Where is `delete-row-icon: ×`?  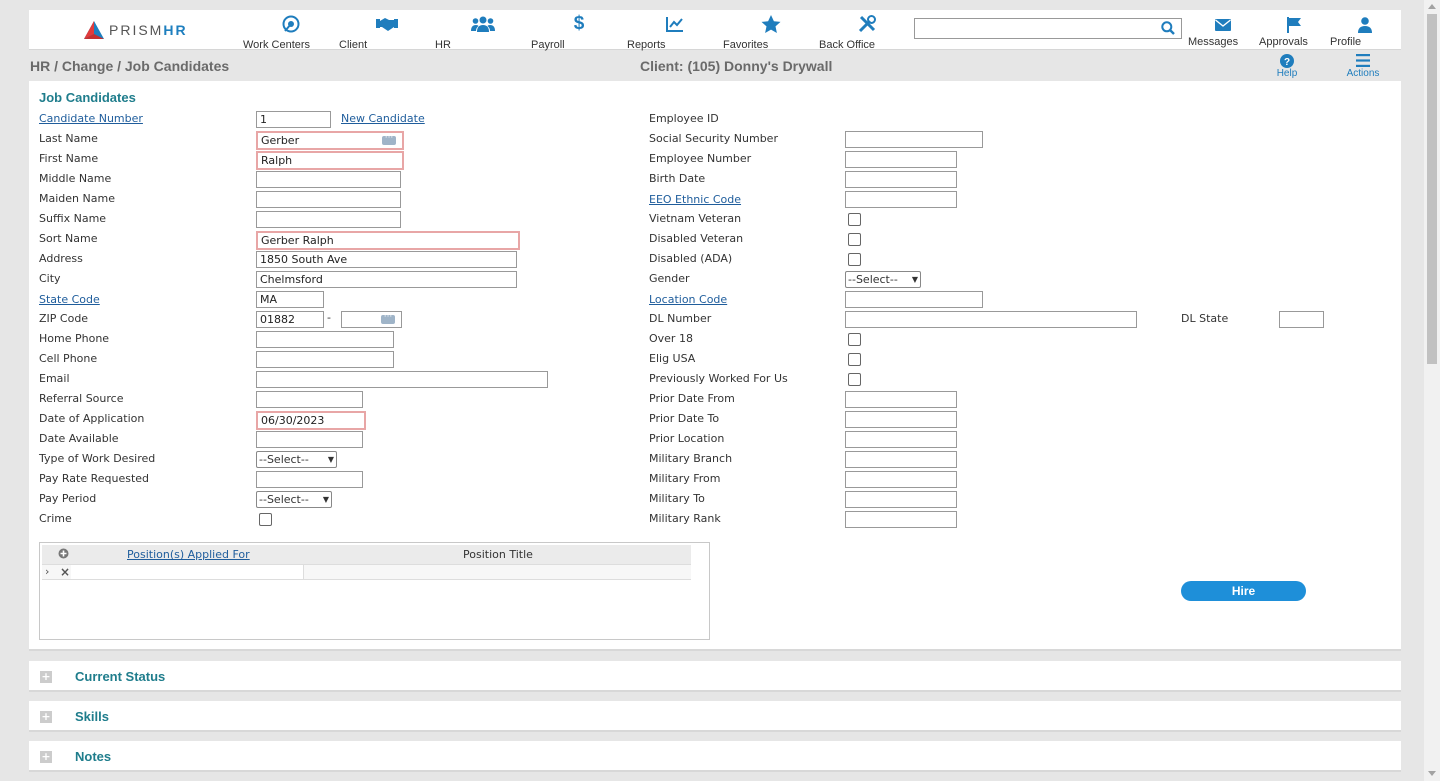 delete-row-icon: × is located at coordinates (65, 572).